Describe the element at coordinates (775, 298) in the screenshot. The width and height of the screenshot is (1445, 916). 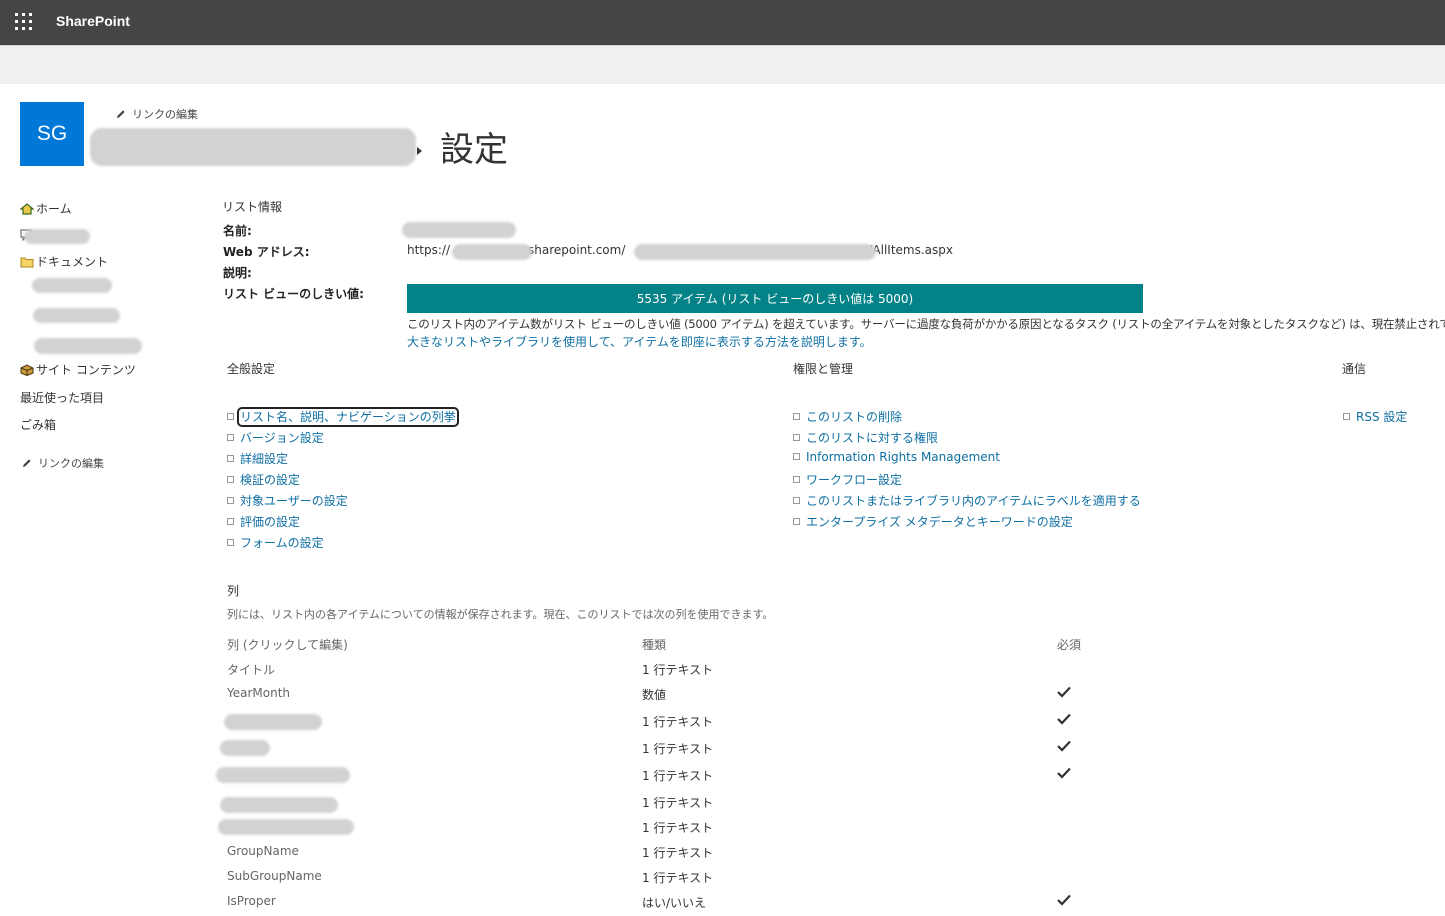
I see `threshold-status-bar: 5535 アイテム (リスト ビューのしきい値は 5000)` at that location.